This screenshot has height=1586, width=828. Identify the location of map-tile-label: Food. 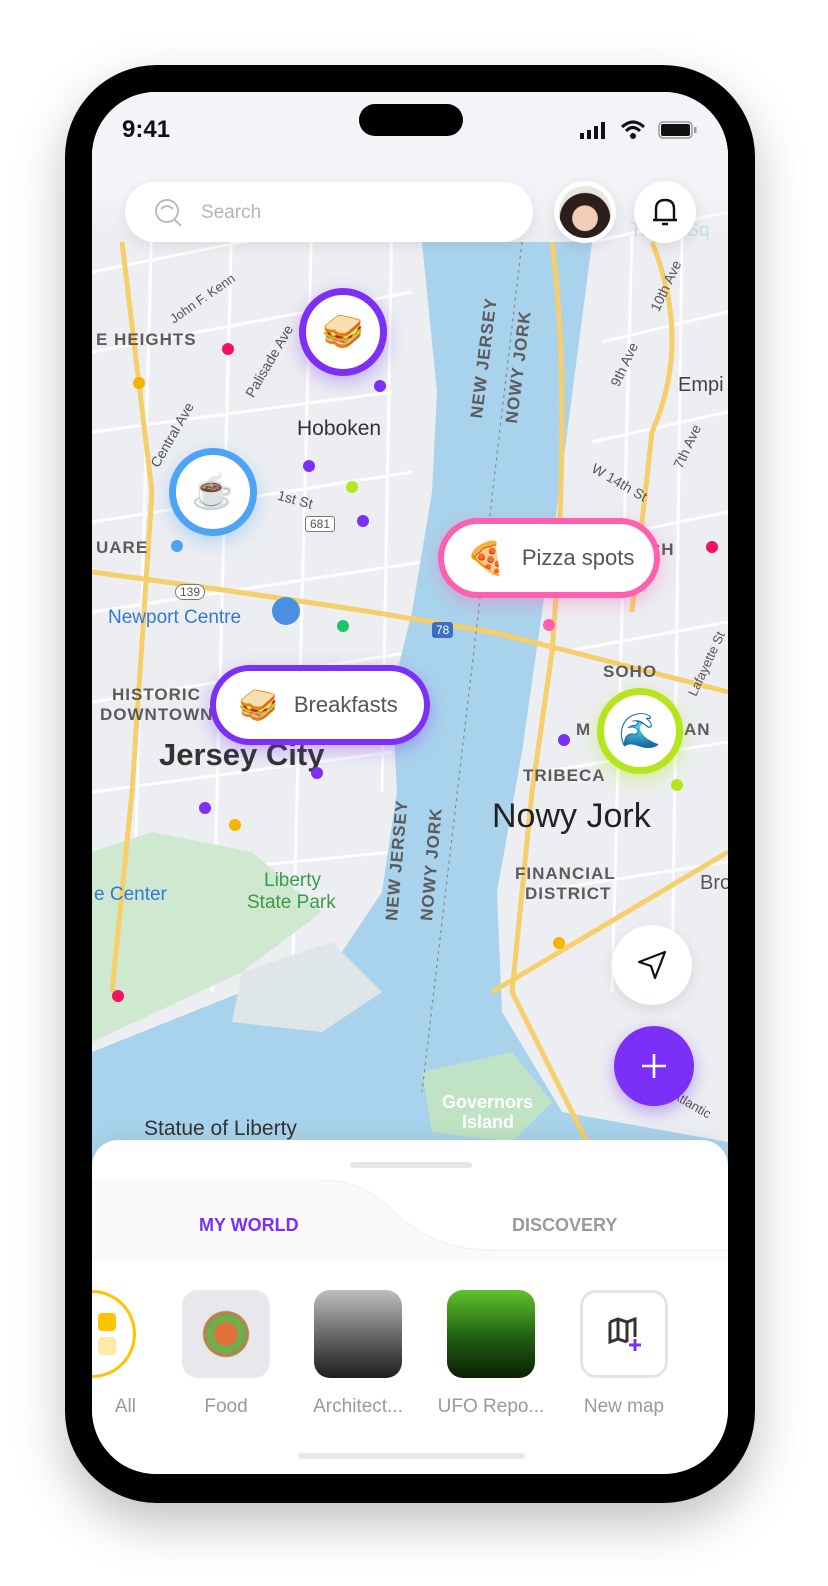
(226, 1406).